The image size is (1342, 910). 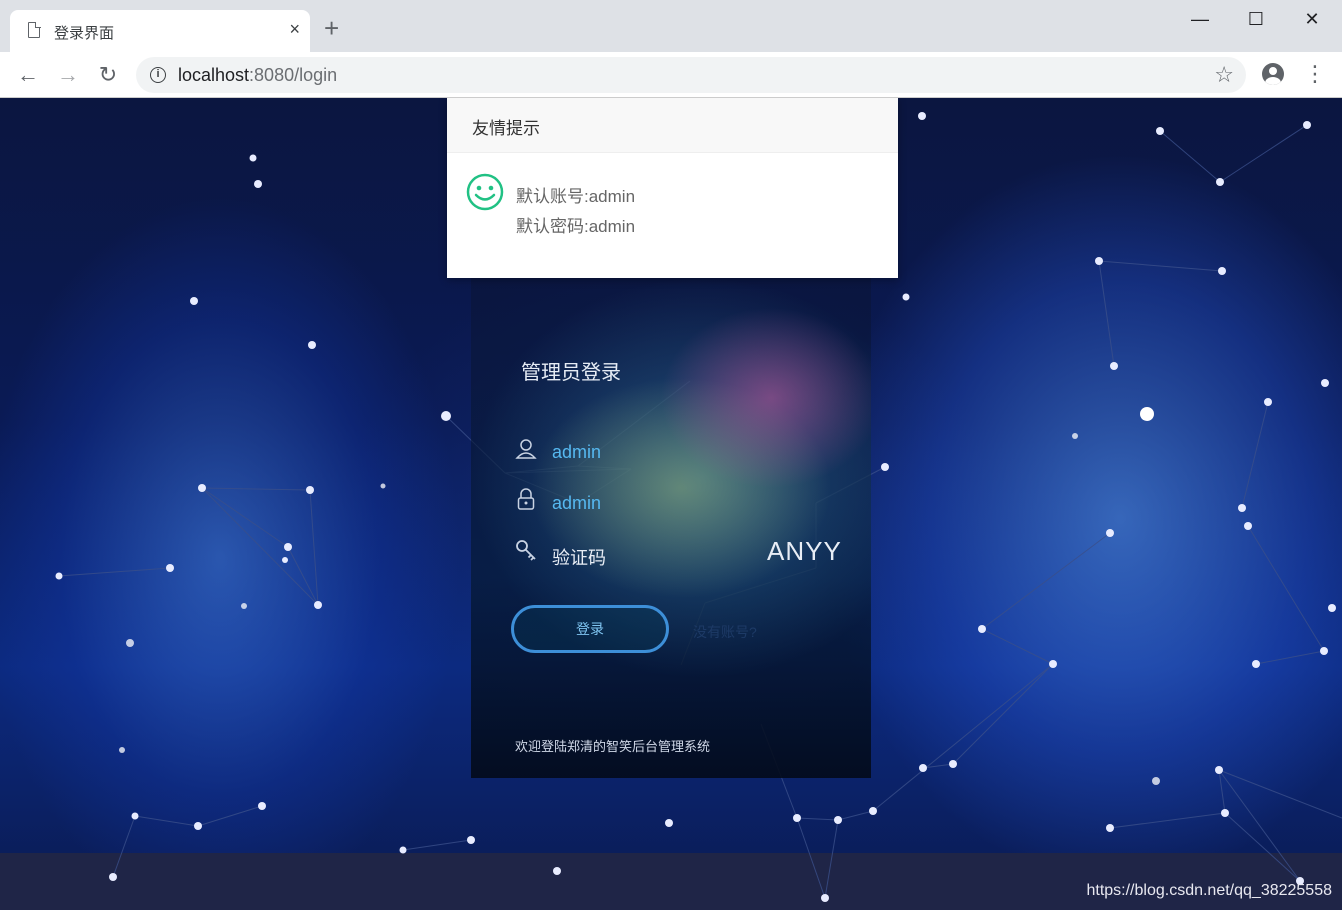 I want to click on window-close-button: ✕, so click(x=1312, y=19).